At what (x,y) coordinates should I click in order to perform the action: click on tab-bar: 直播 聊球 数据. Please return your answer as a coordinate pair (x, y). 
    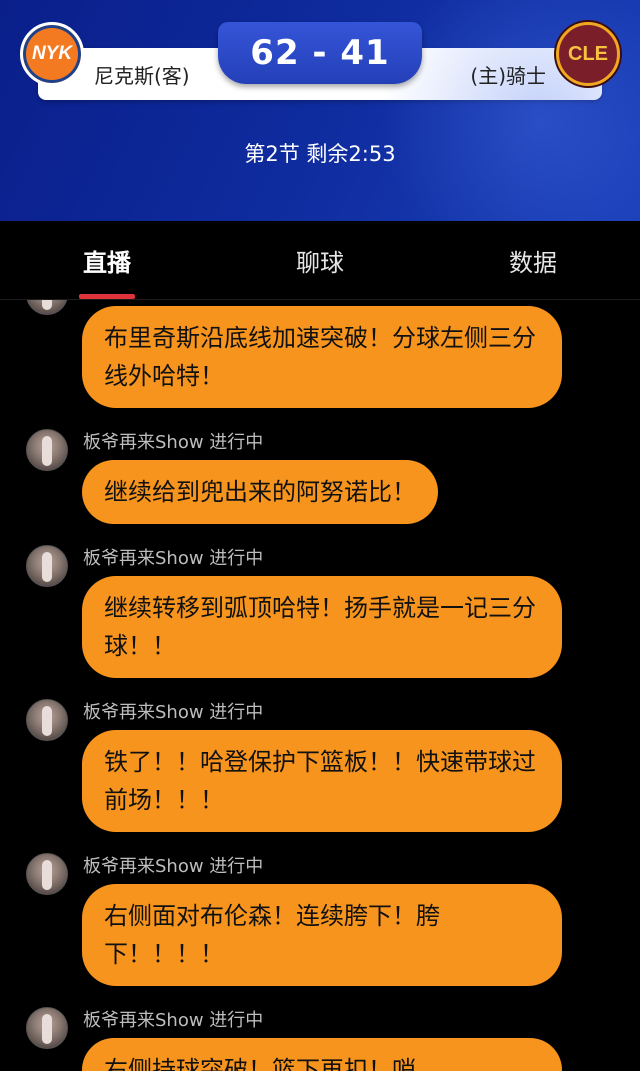
    Looking at the image, I should click on (320, 260).